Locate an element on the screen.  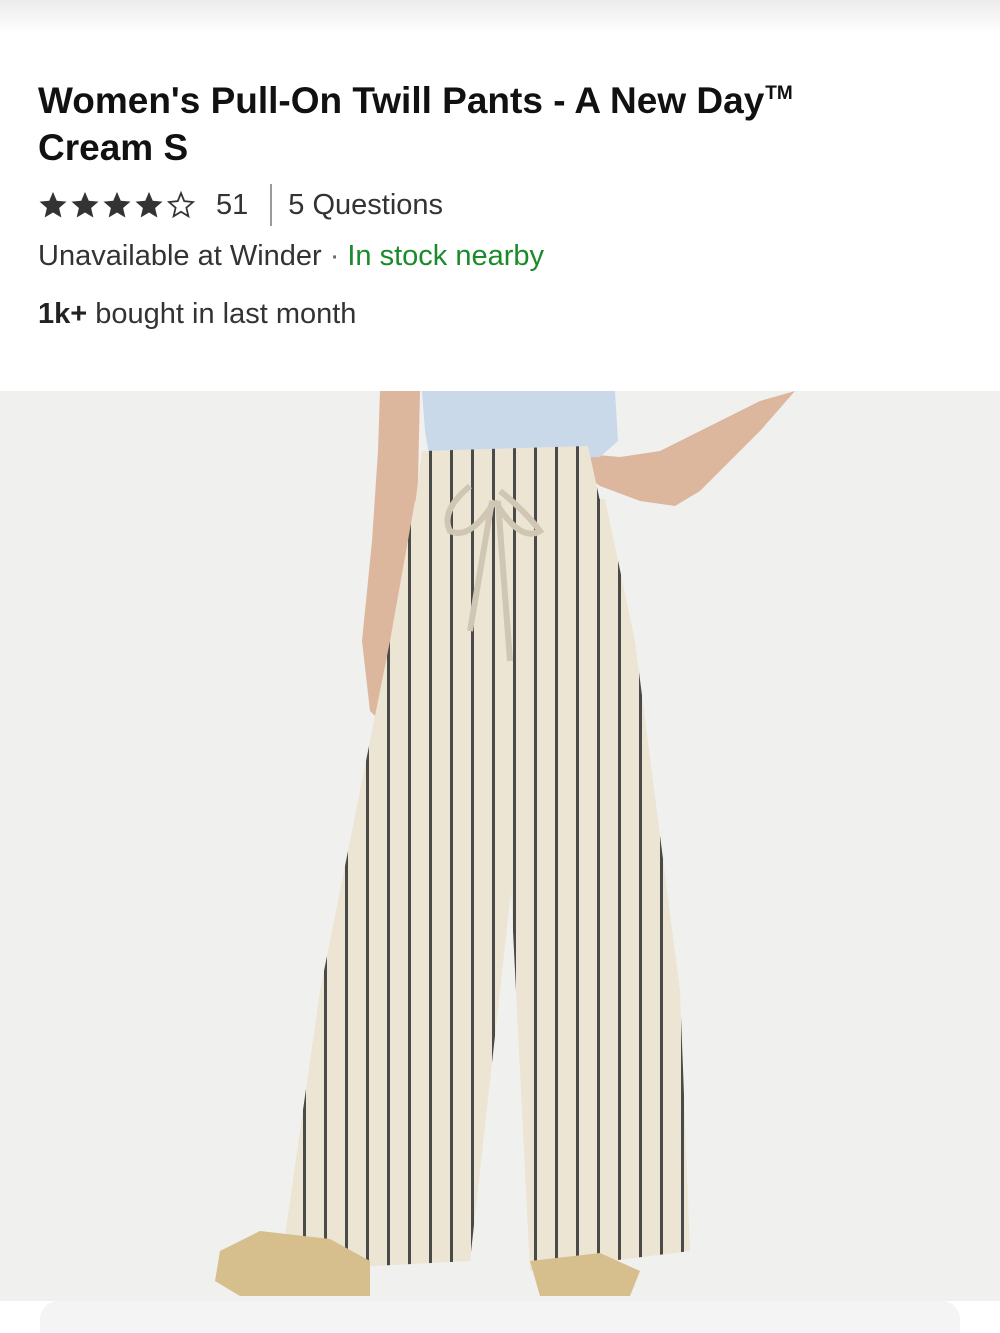
star-empty-icon is located at coordinates (181, 204).